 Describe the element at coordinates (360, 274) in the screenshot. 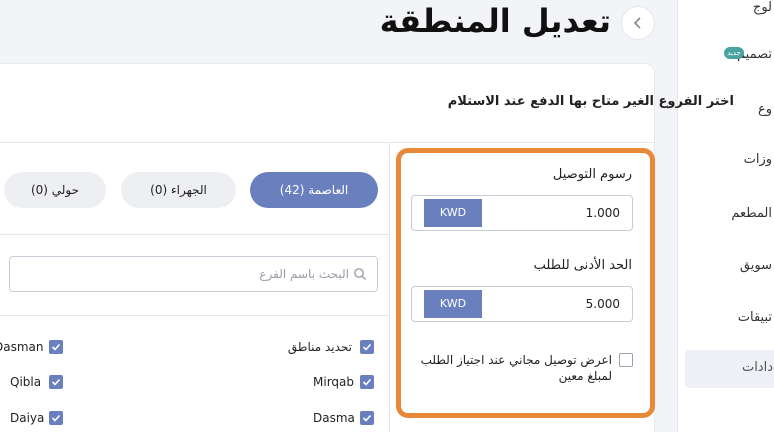

I see `search-icon` at that location.